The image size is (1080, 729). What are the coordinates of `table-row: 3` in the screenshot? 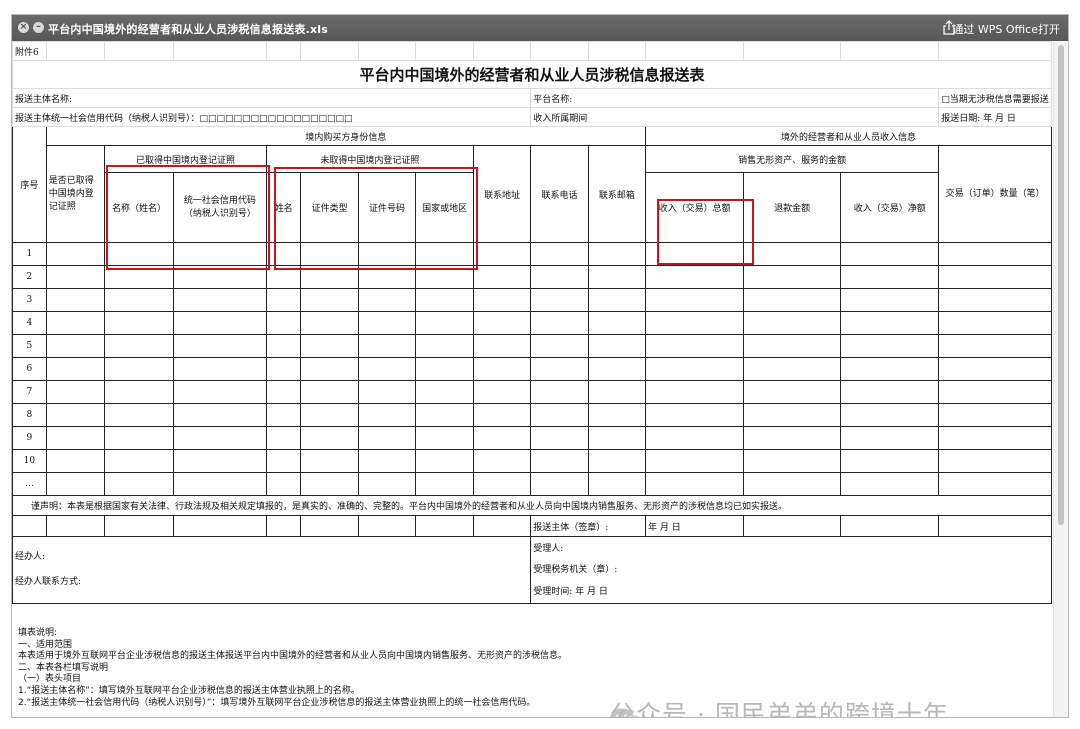 It's located at (532, 300).